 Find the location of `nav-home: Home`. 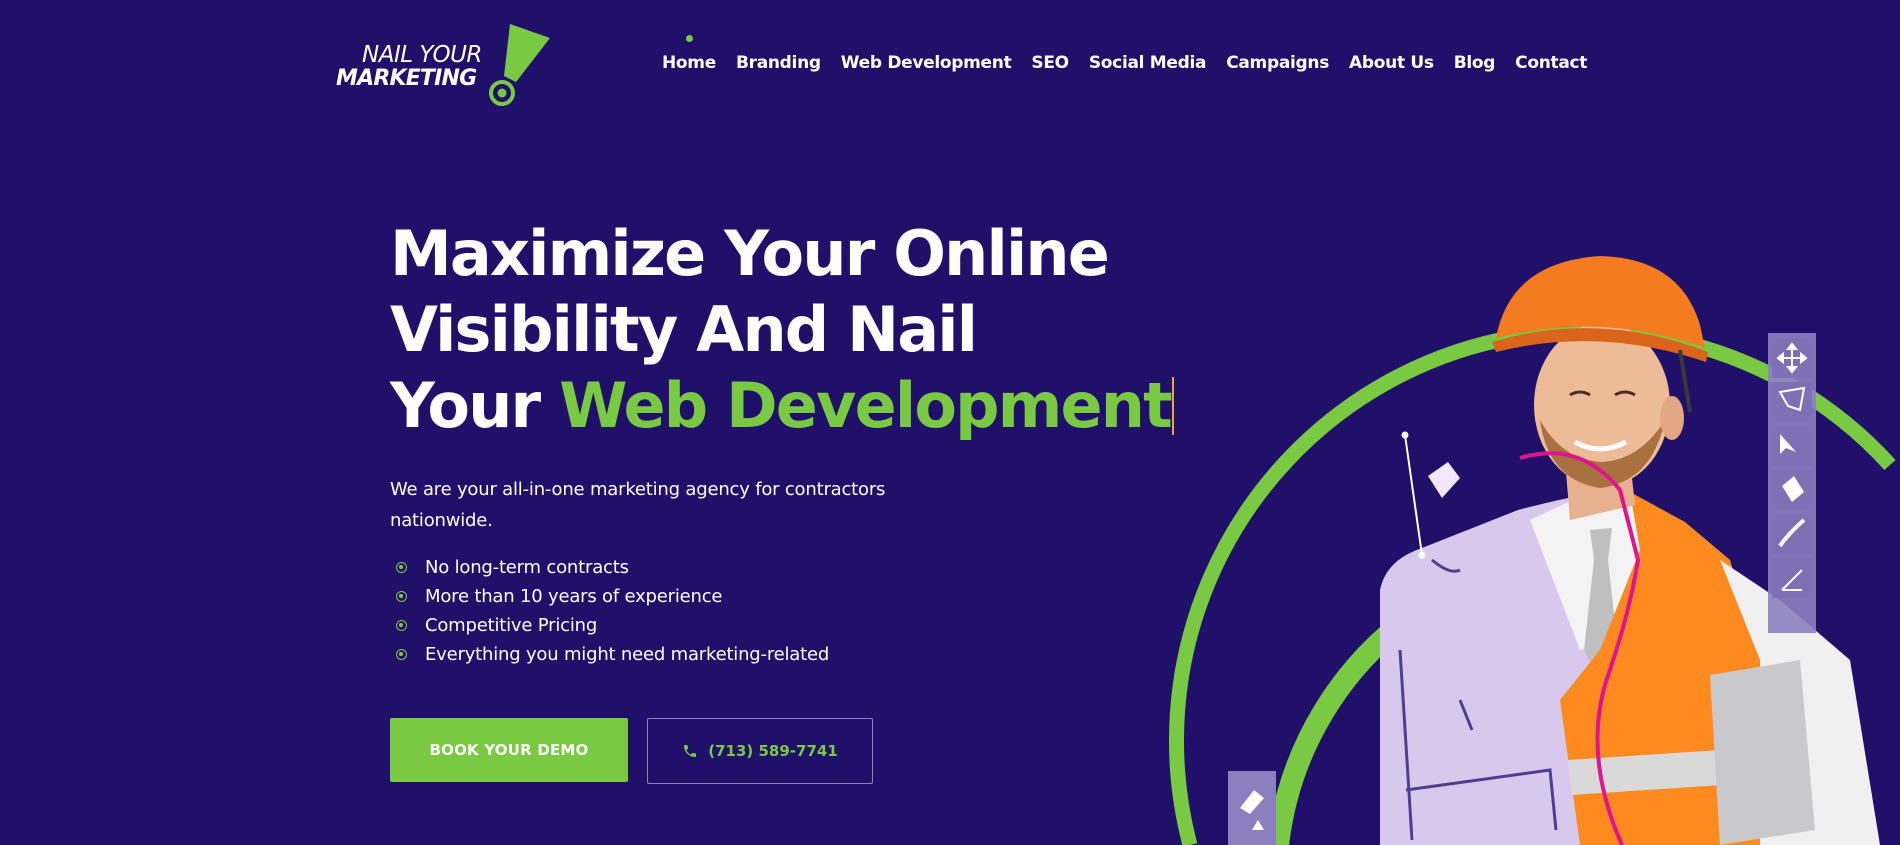

nav-home: Home is located at coordinates (689, 54).